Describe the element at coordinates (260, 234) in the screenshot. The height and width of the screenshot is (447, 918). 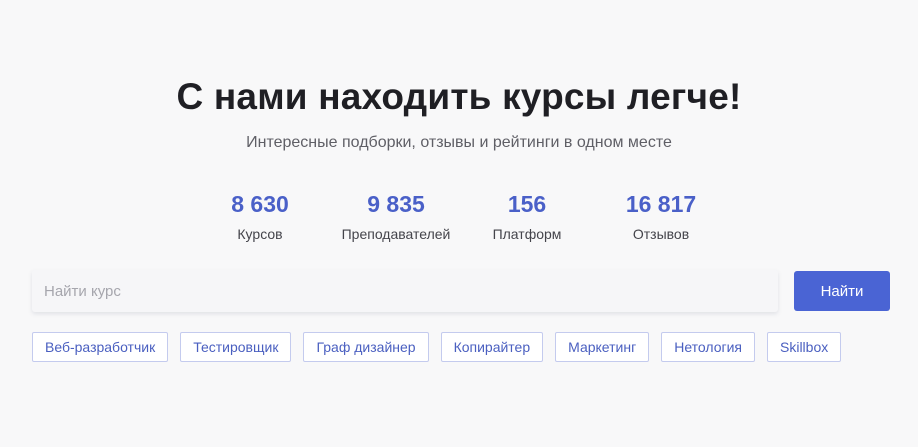
I see `stat-label: Курсов` at that location.